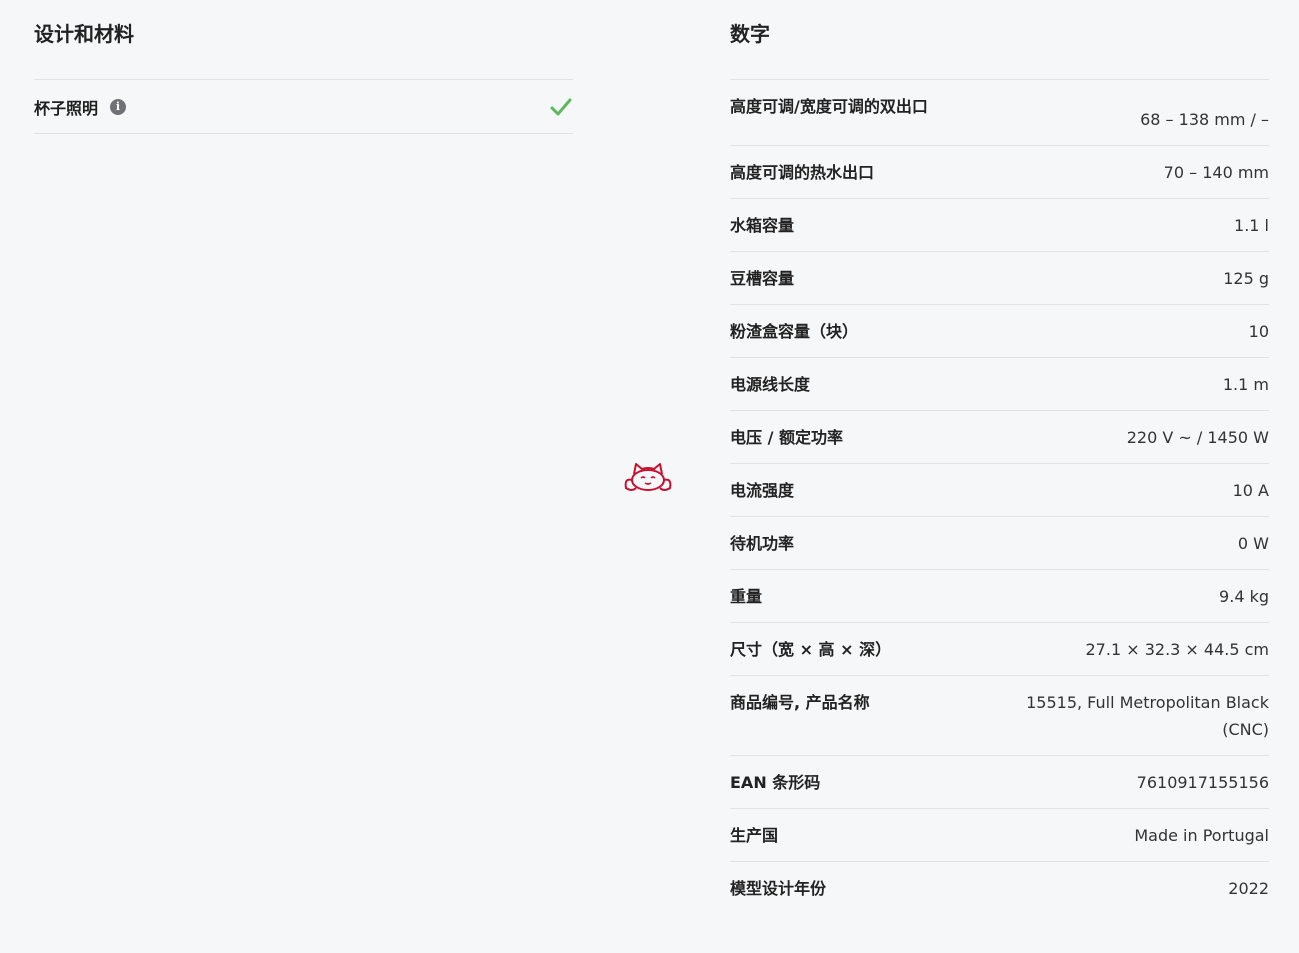  What do you see at coordinates (999, 437) in the screenshot?
I see `spec-row: 电压 / 额定功率 220 V ~ / 1450 W` at bounding box center [999, 437].